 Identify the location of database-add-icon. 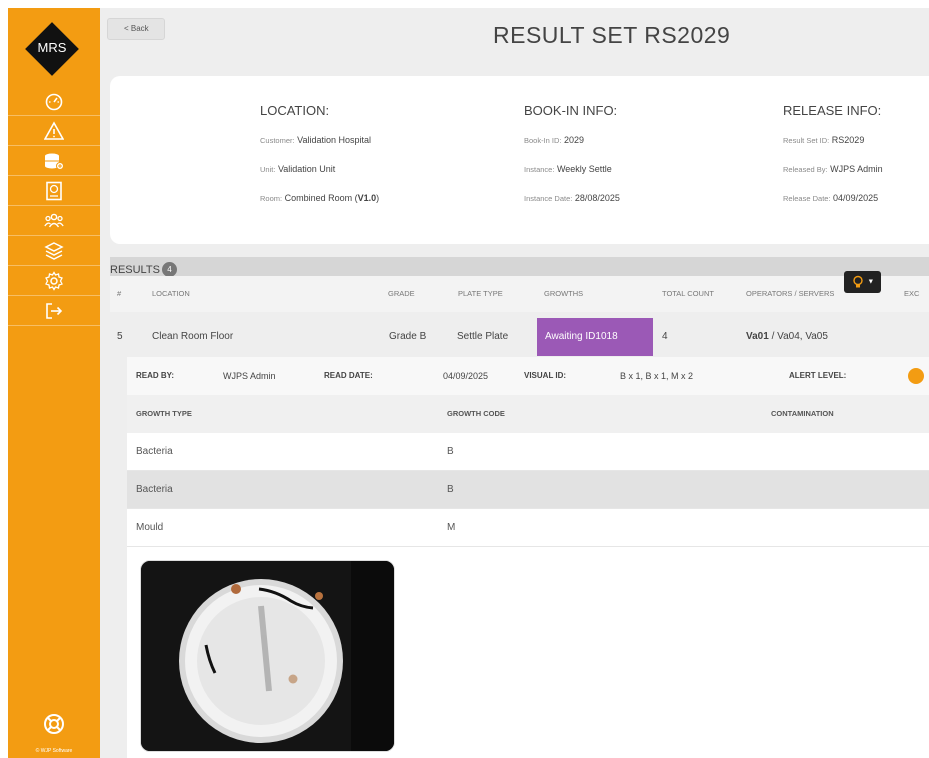
(54, 161).